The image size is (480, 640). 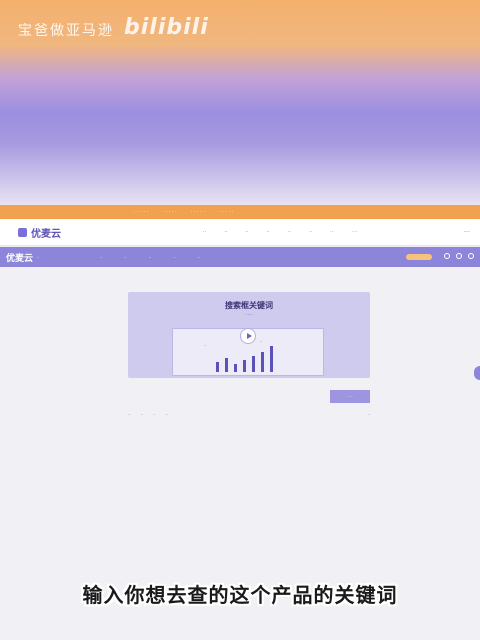 What do you see at coordinates (471, 256) in the screenshot?
I see `more-icon` at bounding box center [471, 256].